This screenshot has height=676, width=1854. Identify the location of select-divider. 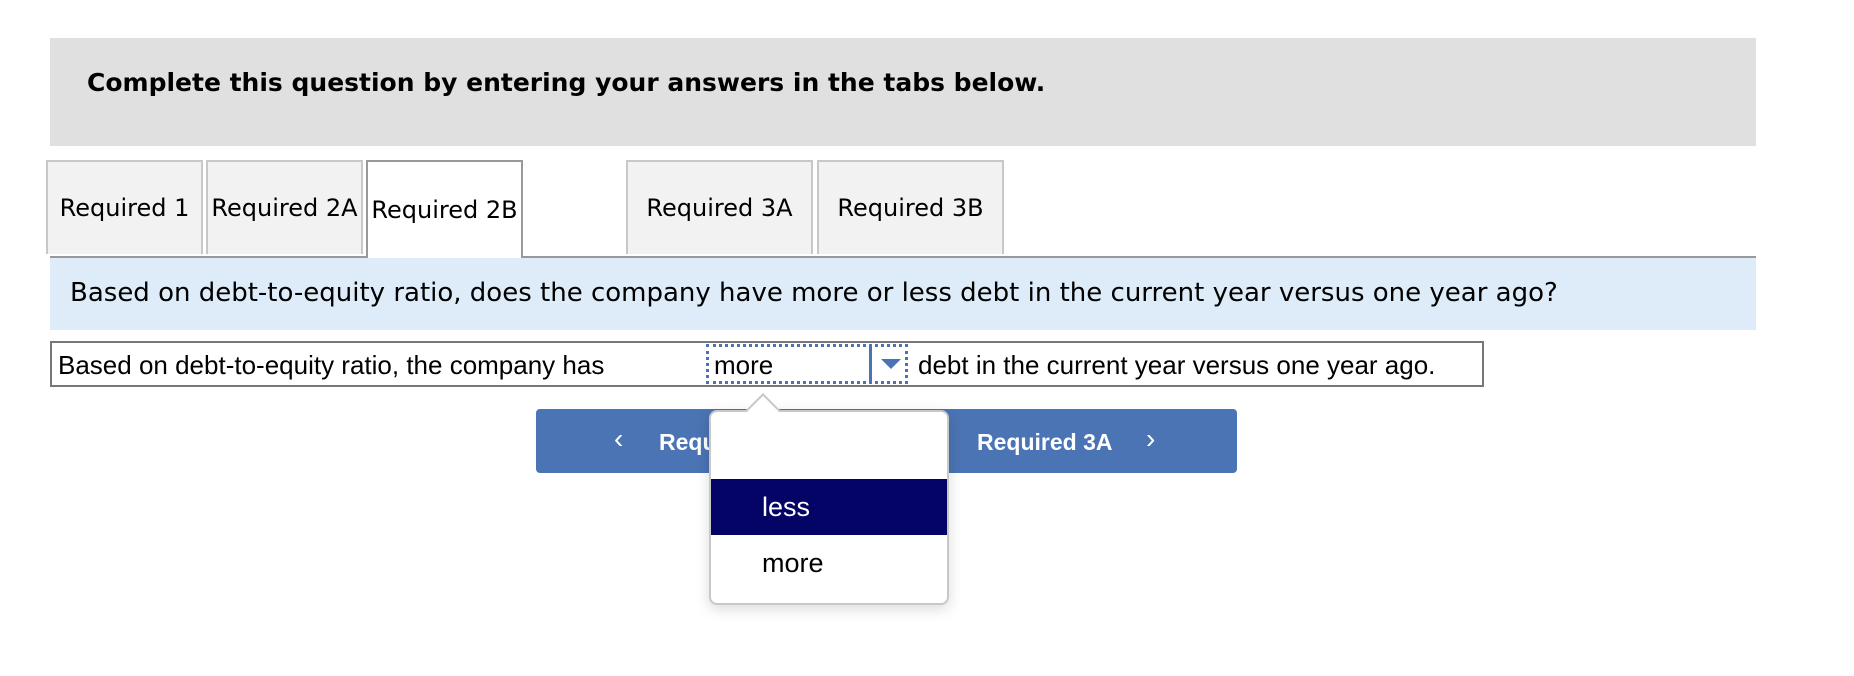
(870, 364).